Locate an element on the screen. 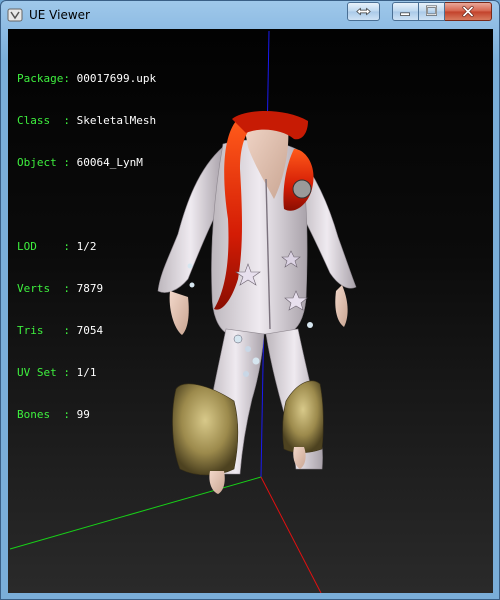  info-label: LOD : is located at coordinates (43, 246).